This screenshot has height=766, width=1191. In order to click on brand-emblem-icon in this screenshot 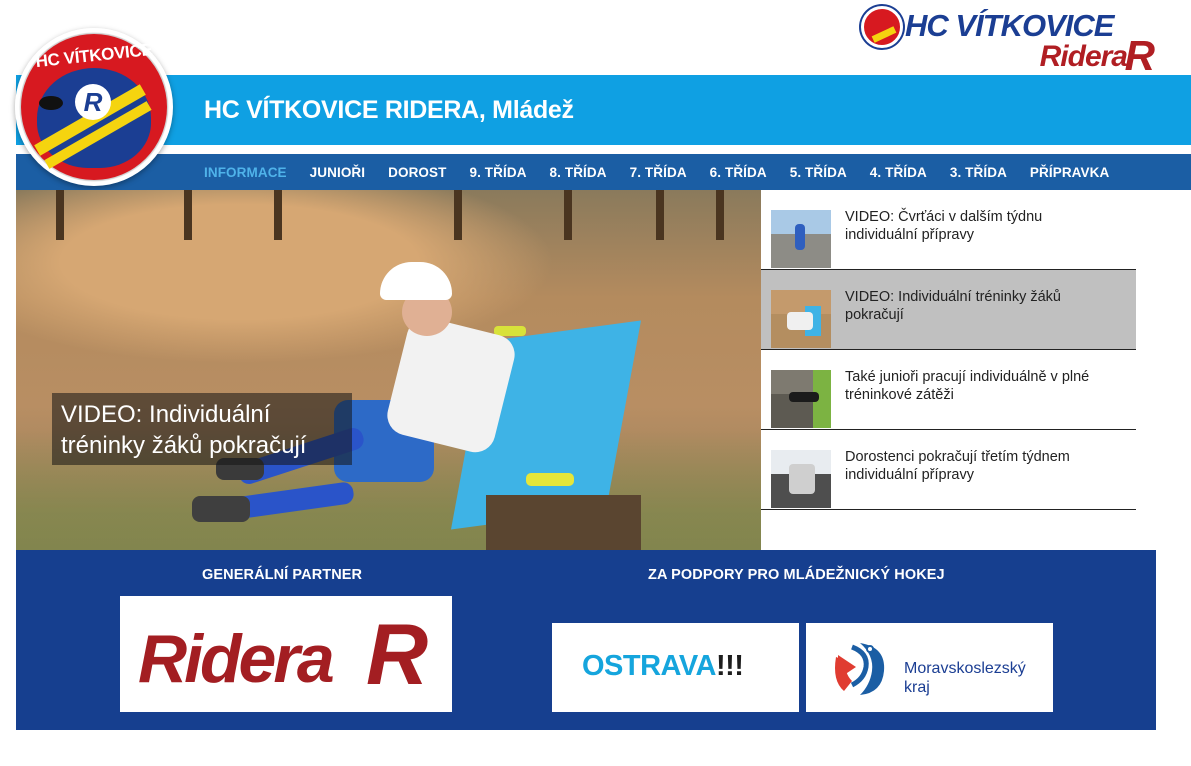, I will do `click(882, 27)`.